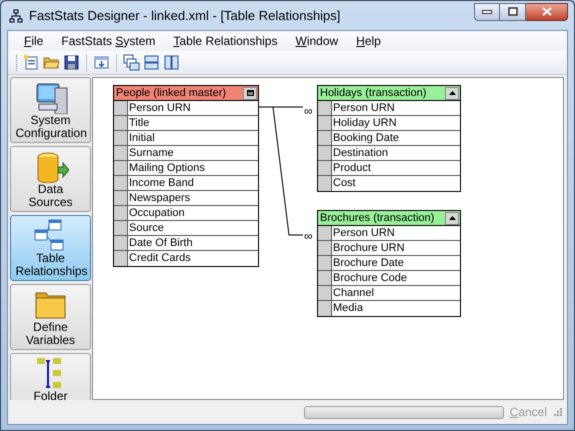 The image size is (575, 431). Describe the element at coordinates (161, 243) in the screenshot. I see `field-name: Date Of Birth` at that location.